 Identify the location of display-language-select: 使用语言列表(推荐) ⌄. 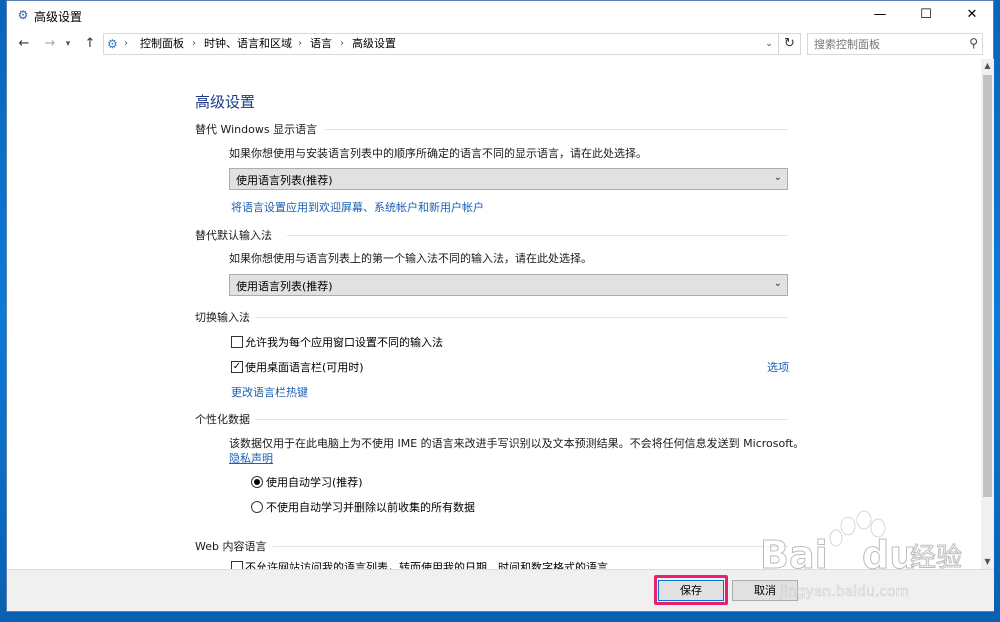
(508, 179).